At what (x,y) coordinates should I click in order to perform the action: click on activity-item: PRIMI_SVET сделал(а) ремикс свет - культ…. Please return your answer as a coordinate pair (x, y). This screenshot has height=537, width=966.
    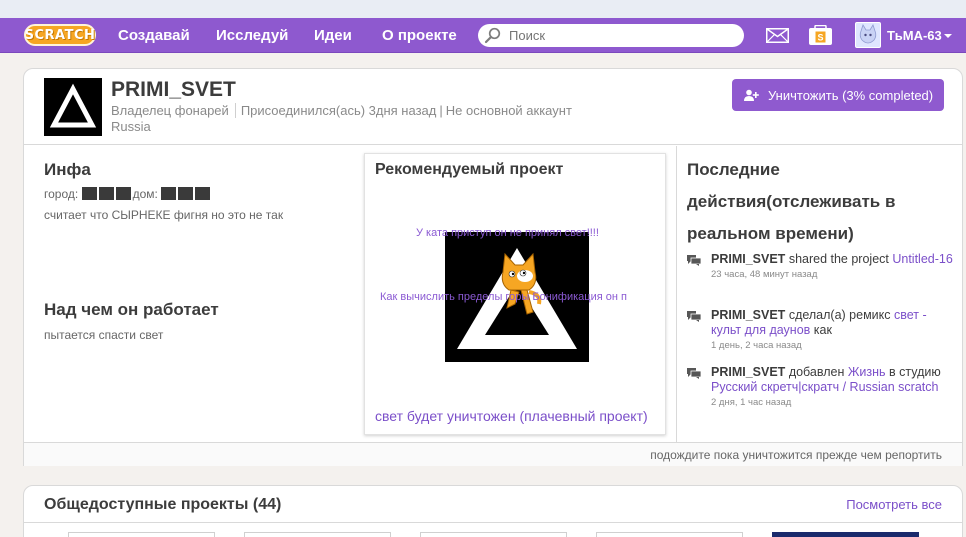
    Looking at the image, I should click on (822, 329).